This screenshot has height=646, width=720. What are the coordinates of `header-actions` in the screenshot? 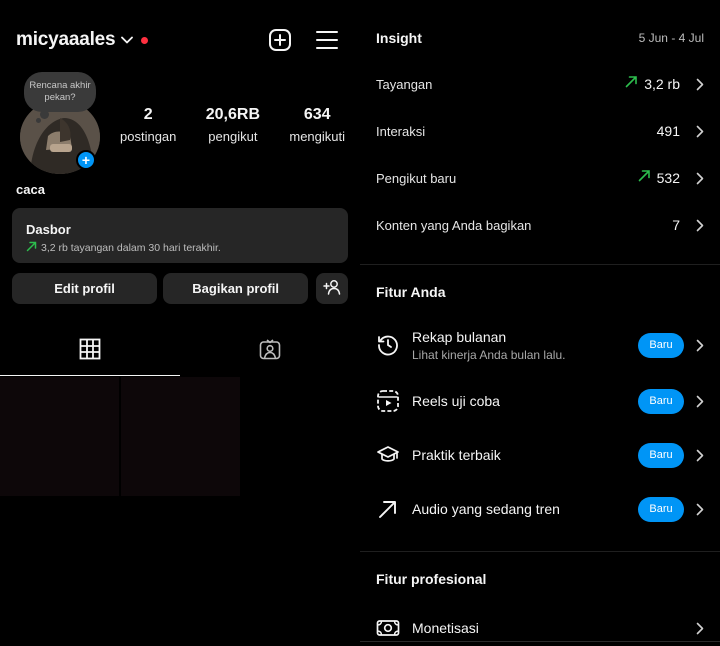 It's located at (303, 40).